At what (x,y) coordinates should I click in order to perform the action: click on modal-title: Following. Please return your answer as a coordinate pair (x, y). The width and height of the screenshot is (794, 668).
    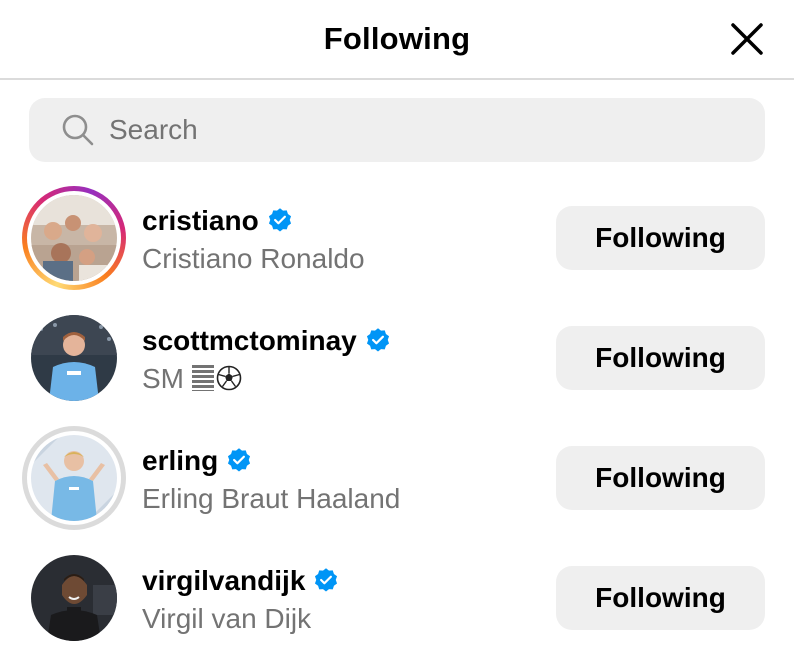
    Looking at the image, I should click on (397, 38).